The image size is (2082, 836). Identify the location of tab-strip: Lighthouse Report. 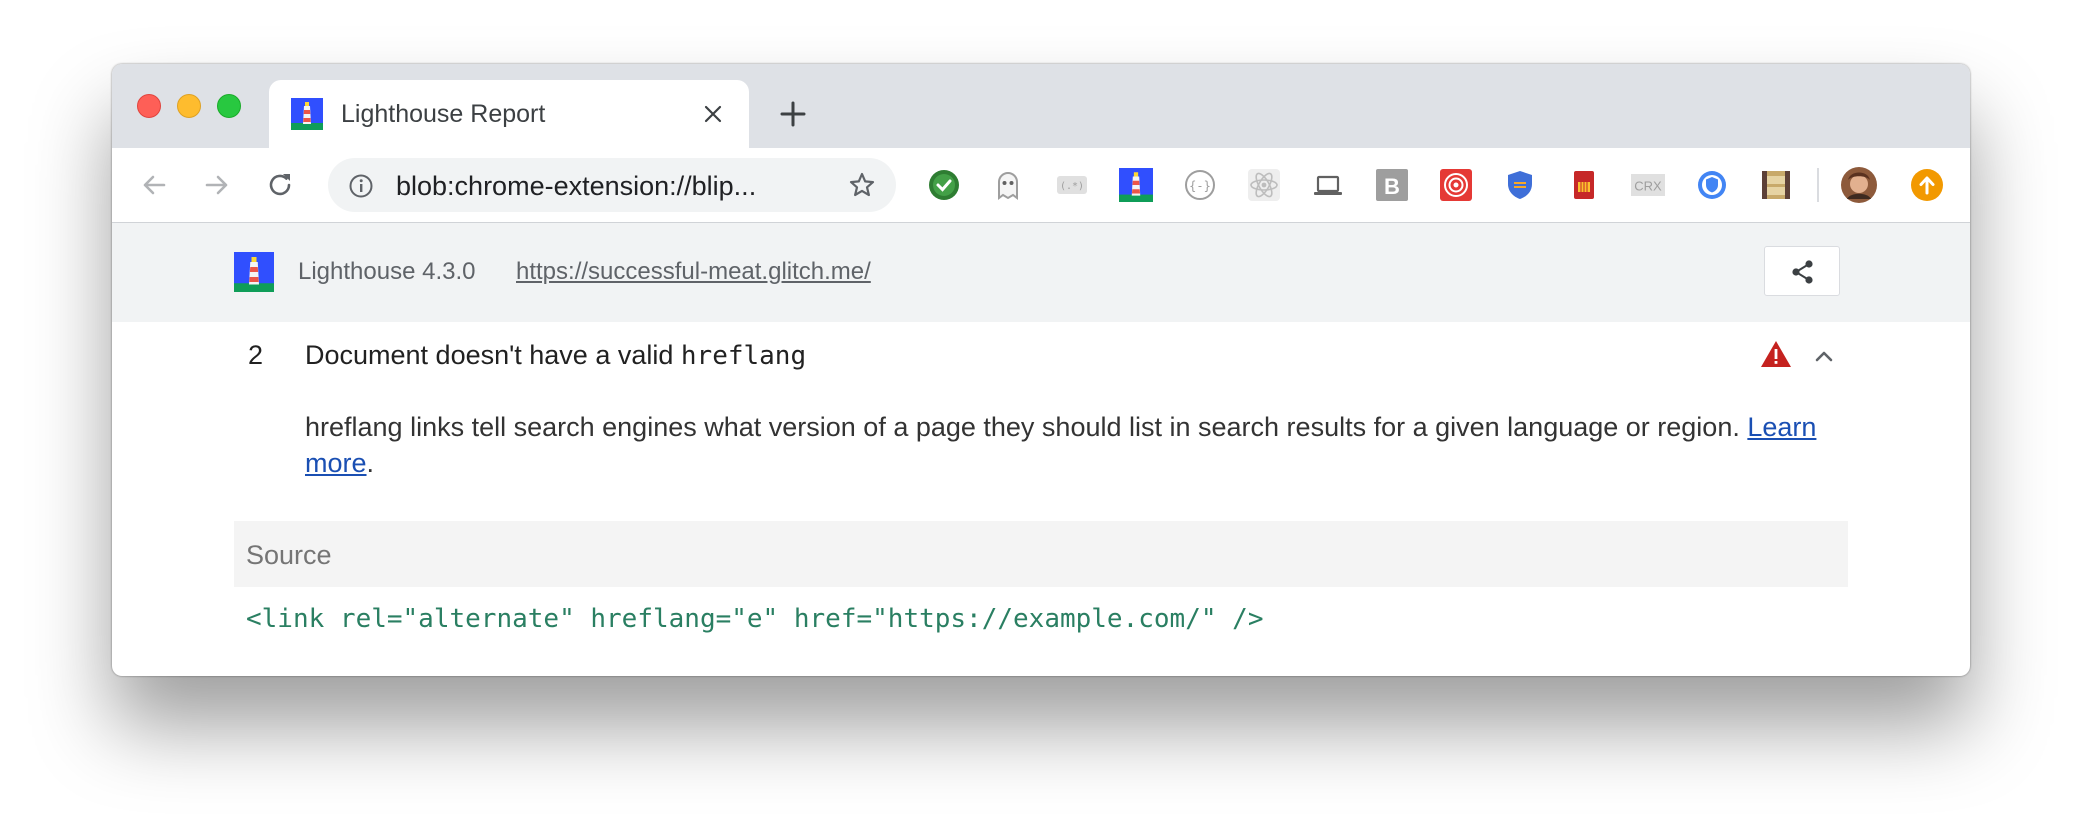
(1041, 106).